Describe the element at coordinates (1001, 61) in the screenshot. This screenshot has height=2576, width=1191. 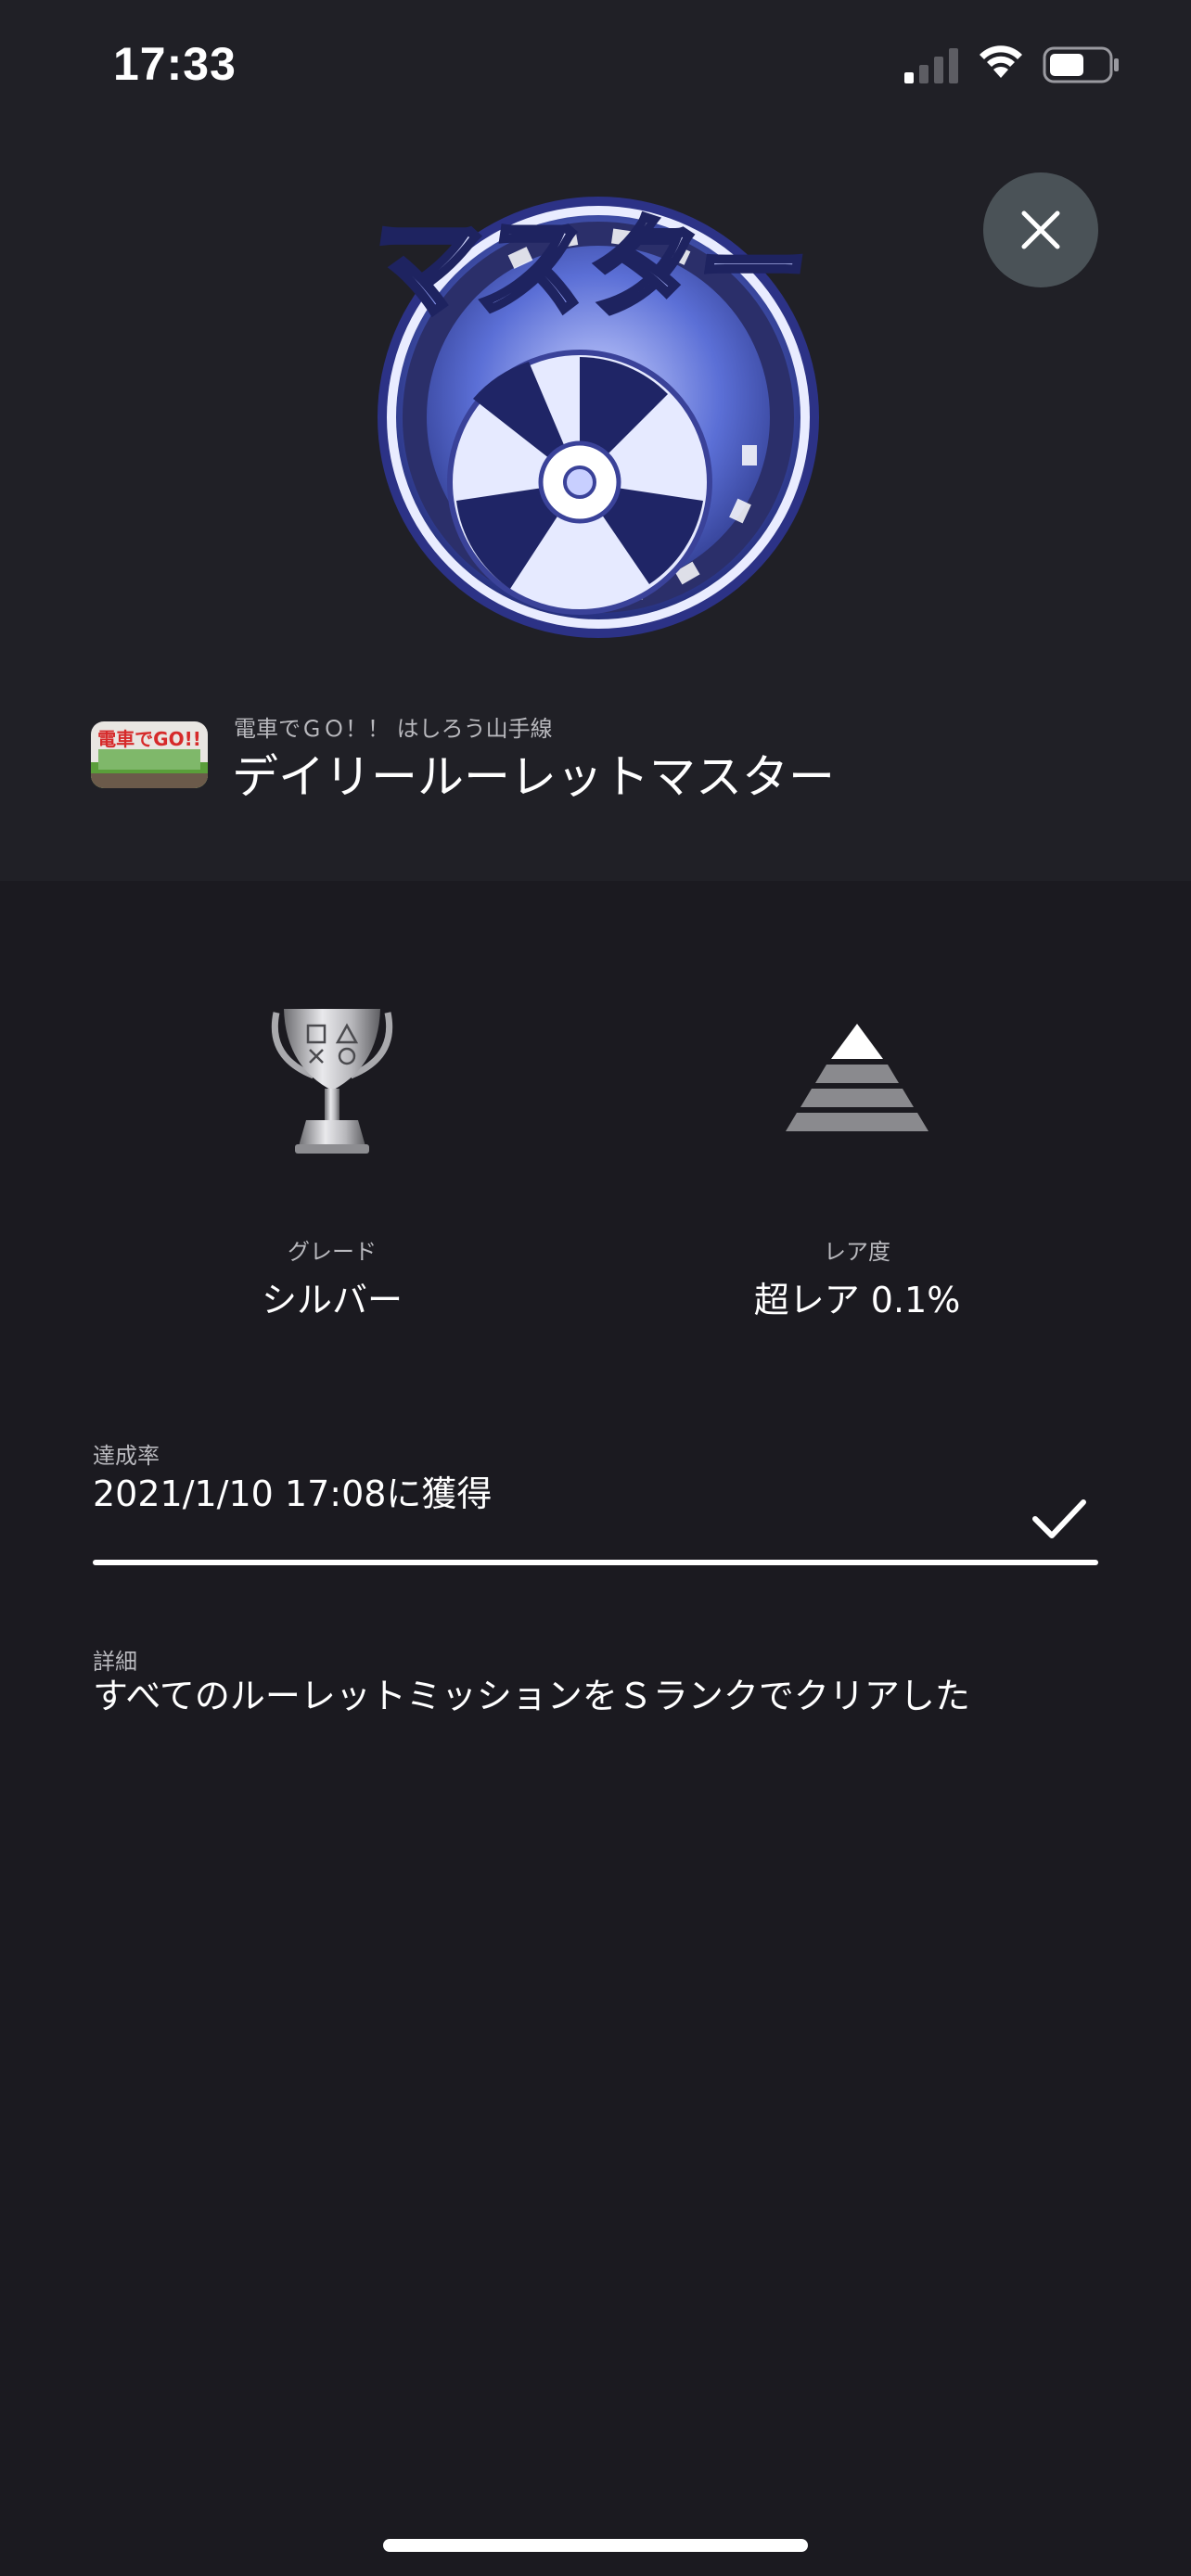
I see `wifi-icon` at that location.